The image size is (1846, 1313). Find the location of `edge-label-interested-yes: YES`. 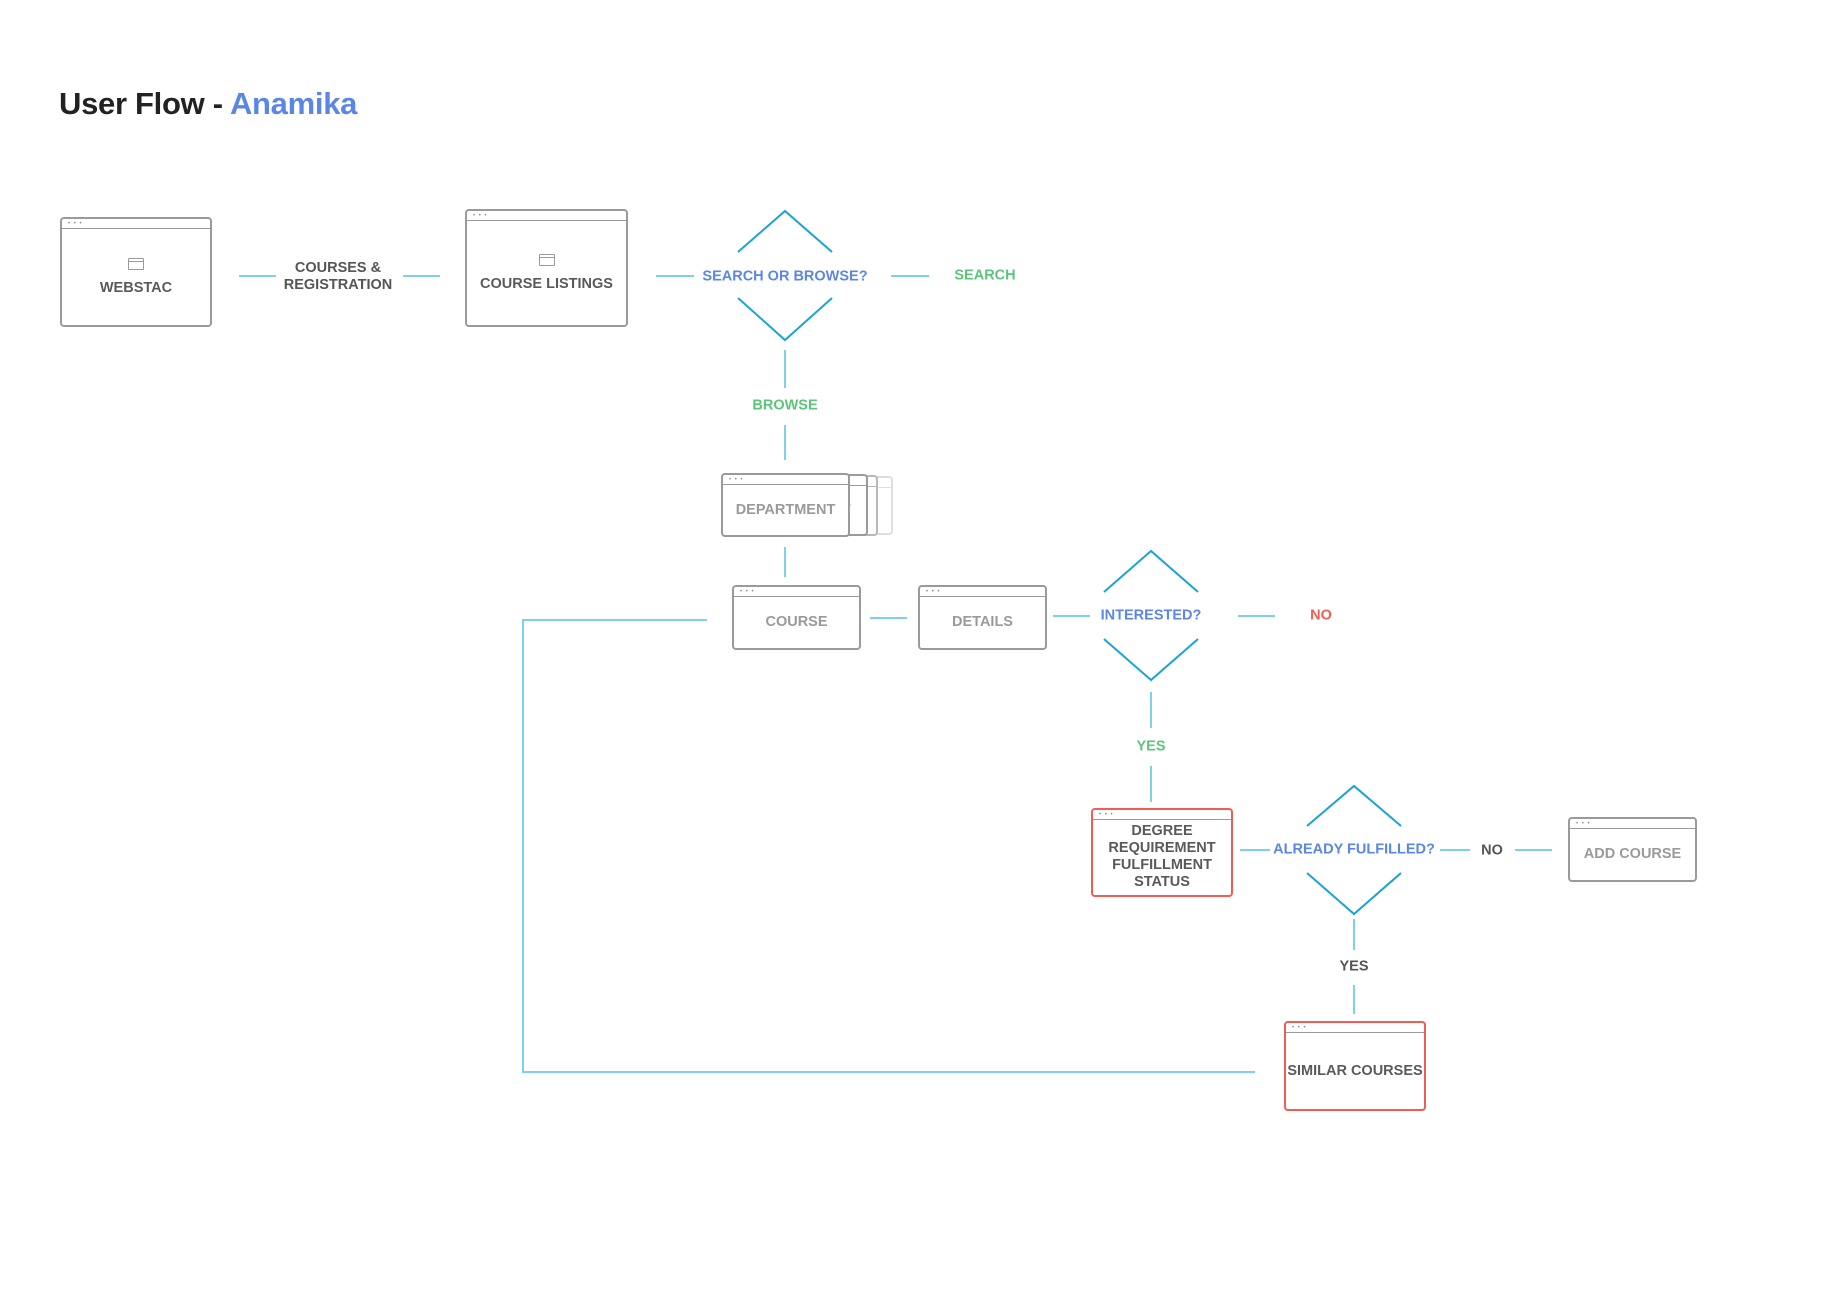

edge-label-interested-yes: YES is located at coordinates (1151, 746).